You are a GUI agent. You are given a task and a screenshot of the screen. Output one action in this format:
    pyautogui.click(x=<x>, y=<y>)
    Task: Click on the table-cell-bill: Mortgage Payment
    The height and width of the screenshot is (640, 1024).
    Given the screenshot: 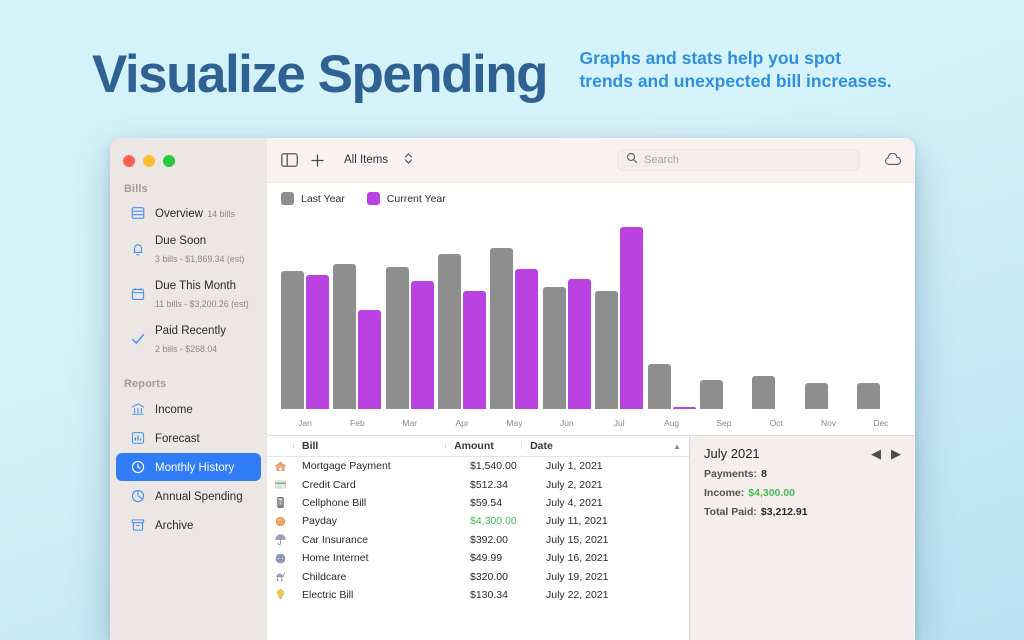 What is the action you would take?
    pyautogui.click(x=346, y=466)
    